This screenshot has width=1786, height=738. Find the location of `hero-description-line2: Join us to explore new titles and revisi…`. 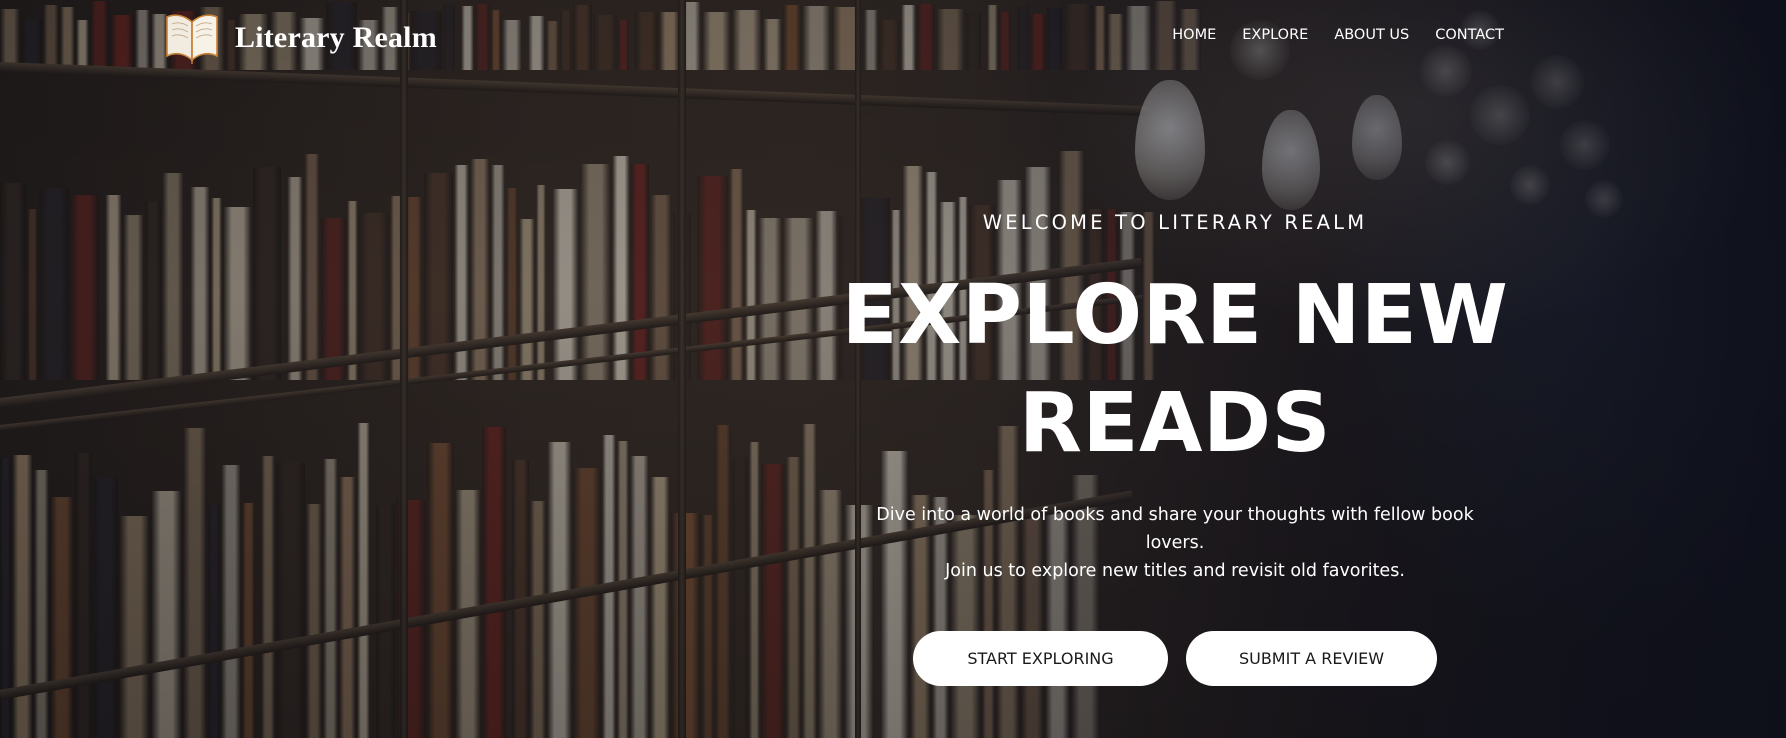

hero-description-line2: Join us to explore new titles and revisi… is located at coordinates (1175, 571).